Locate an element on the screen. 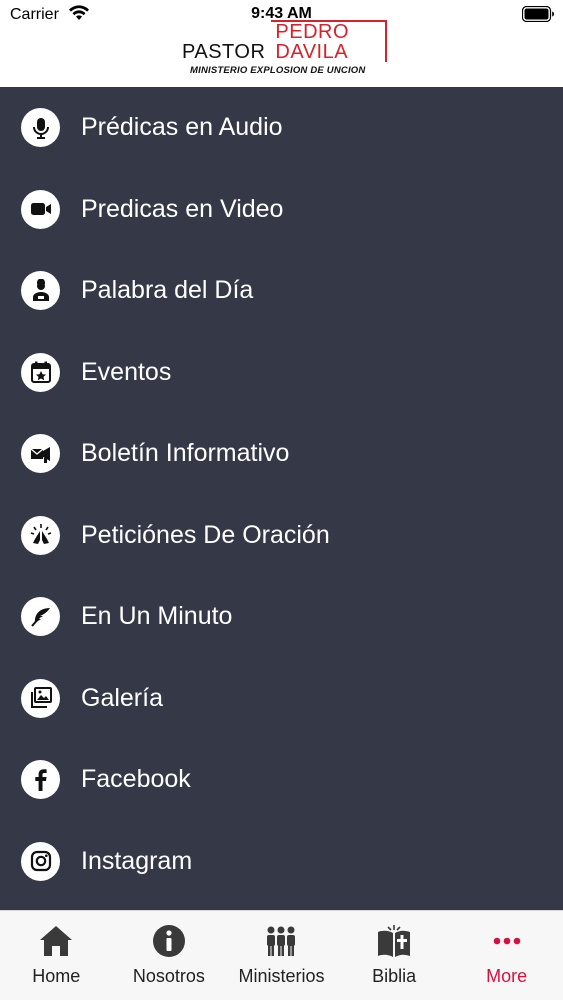 The image size is (563, 1000). menu-item-label: Eventos is located at coordinates (126, 371).